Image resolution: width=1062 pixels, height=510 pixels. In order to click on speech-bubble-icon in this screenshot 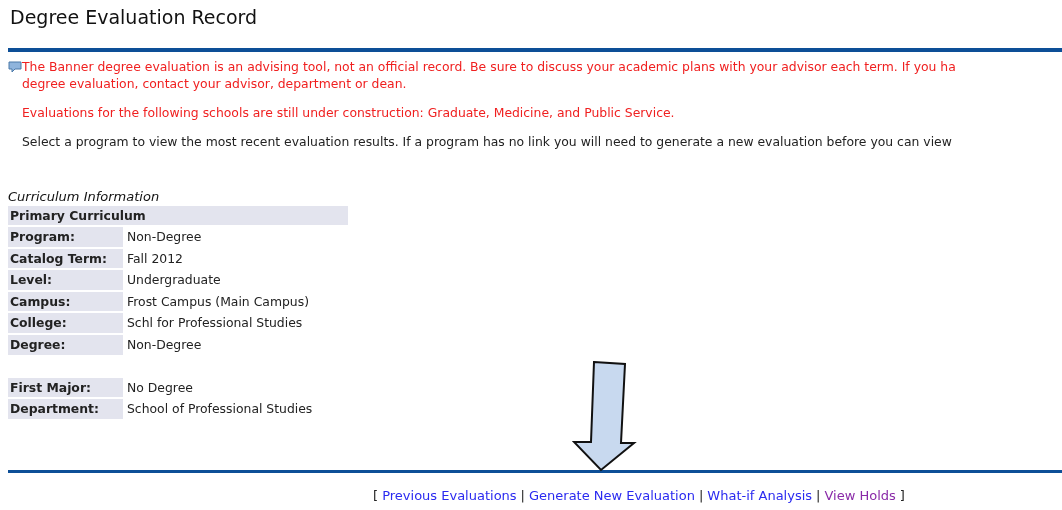, I will do `click(15, 67)`.